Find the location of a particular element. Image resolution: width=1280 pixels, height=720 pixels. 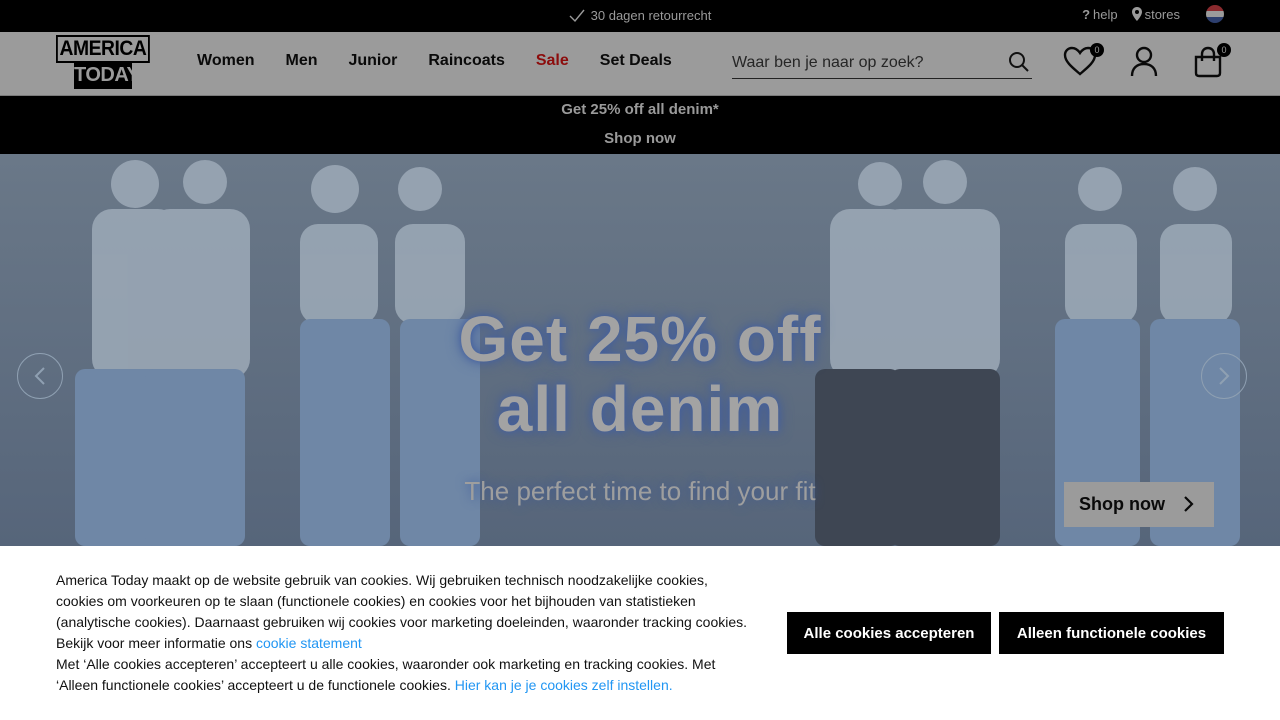

location-pin-icon is located at coordinates (1136, 14).